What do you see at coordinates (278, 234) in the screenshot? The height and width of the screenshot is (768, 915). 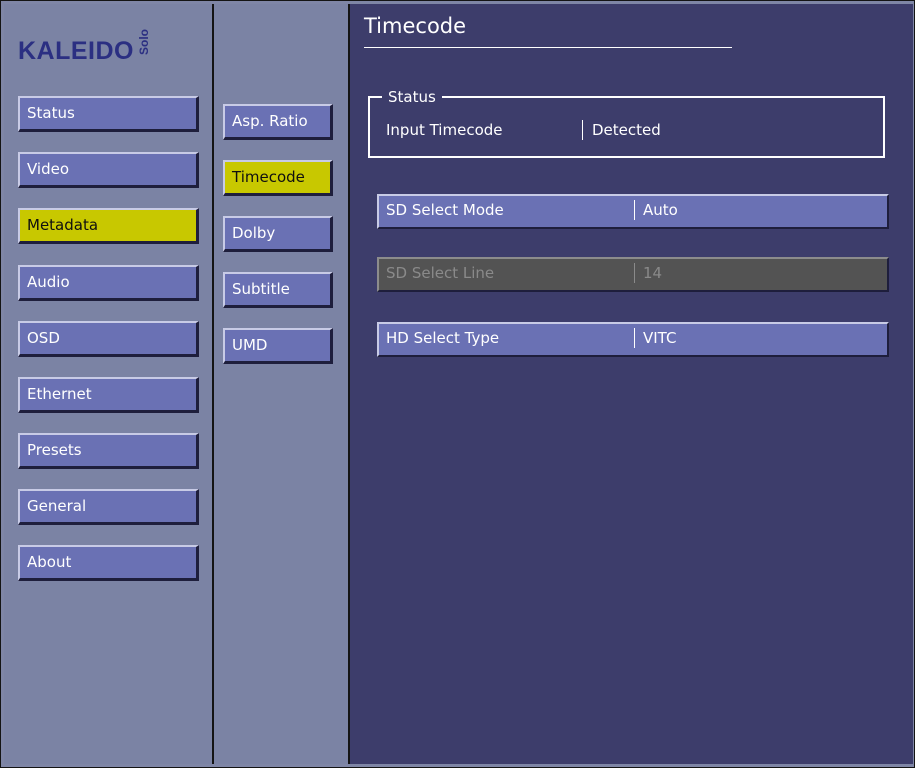 I see `subnav-dolby-button: Dolby` at bounding box center [278, 234].